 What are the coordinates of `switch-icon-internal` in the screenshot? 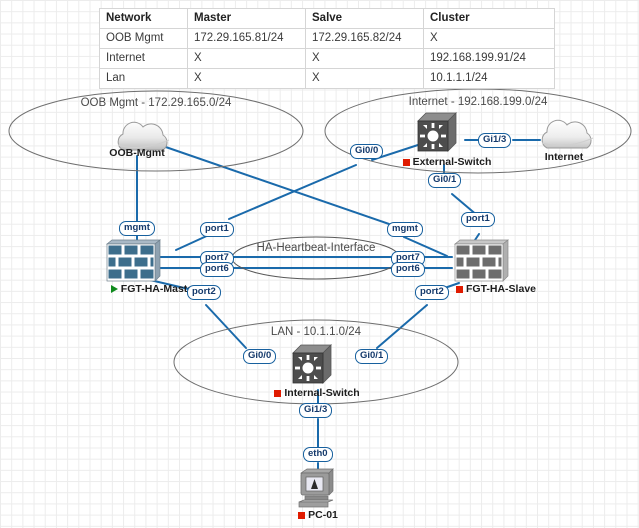 It's located at (312, 364).